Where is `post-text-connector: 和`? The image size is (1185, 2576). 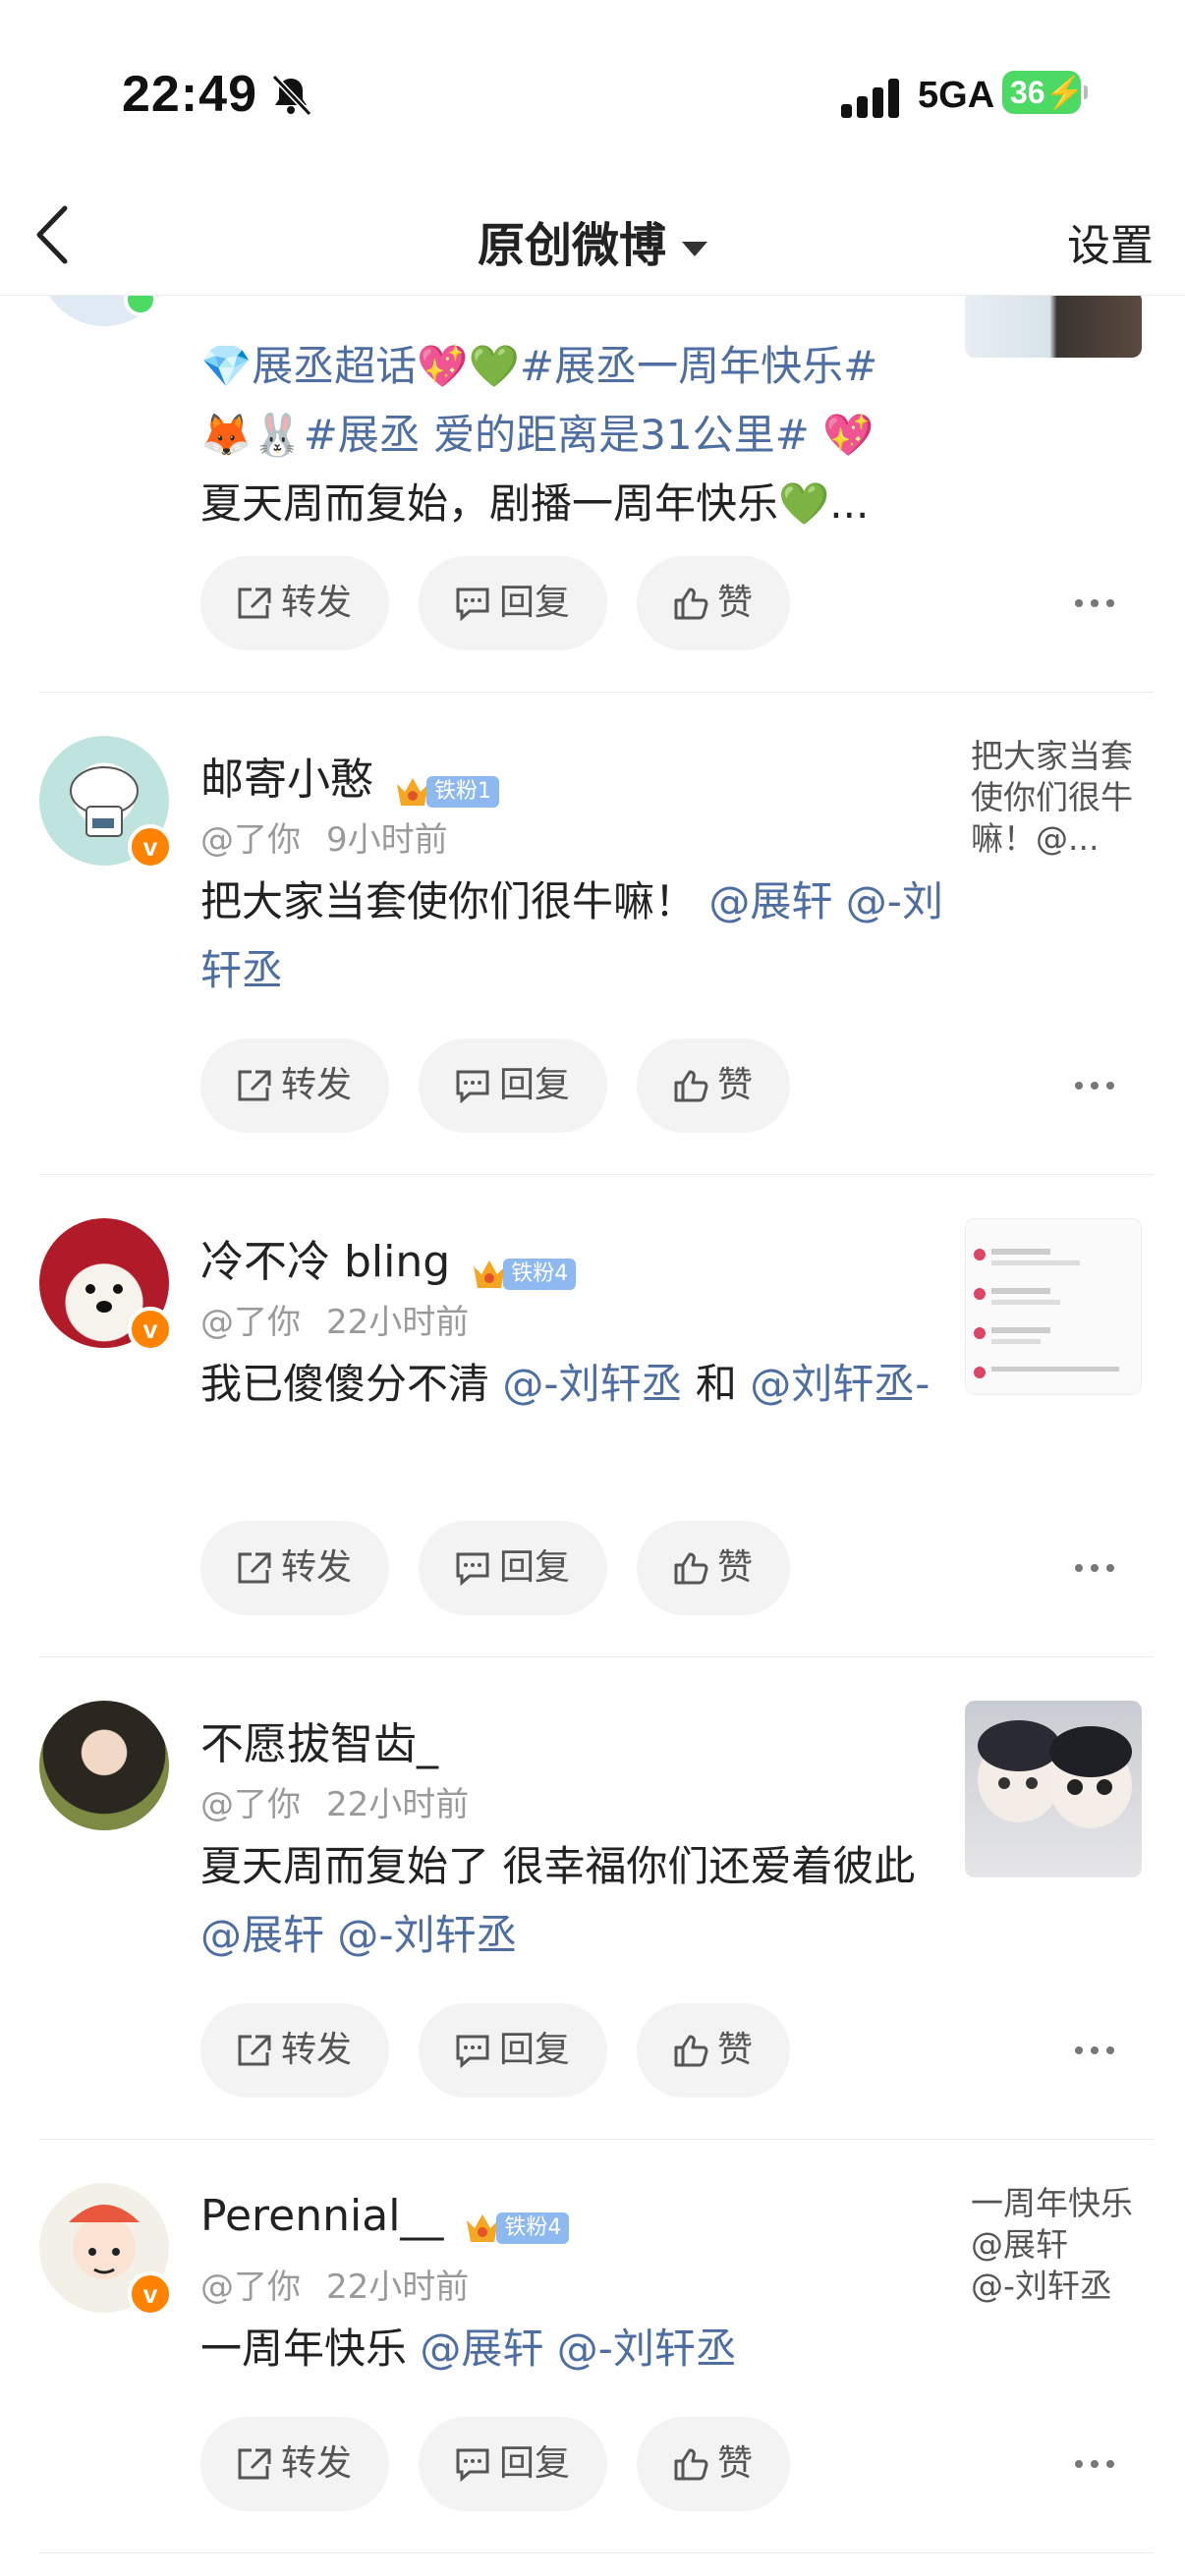 post-text-connector: 和 is located at coordinates (716, 1384).